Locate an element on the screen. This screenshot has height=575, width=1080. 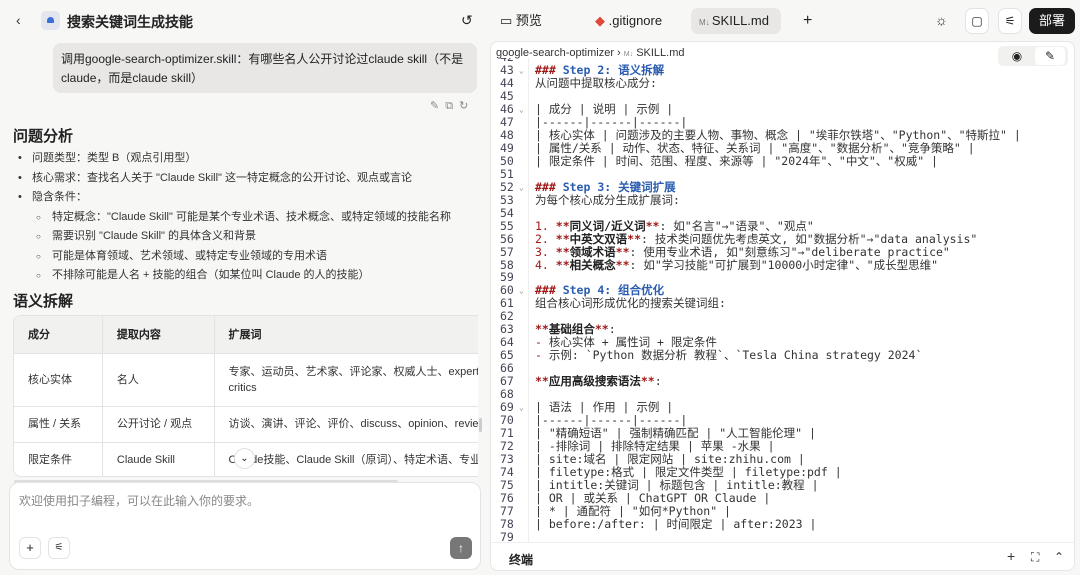
terminal-bar: 终端 + ⛶ ⌃ is located at coordinates (782, 556).